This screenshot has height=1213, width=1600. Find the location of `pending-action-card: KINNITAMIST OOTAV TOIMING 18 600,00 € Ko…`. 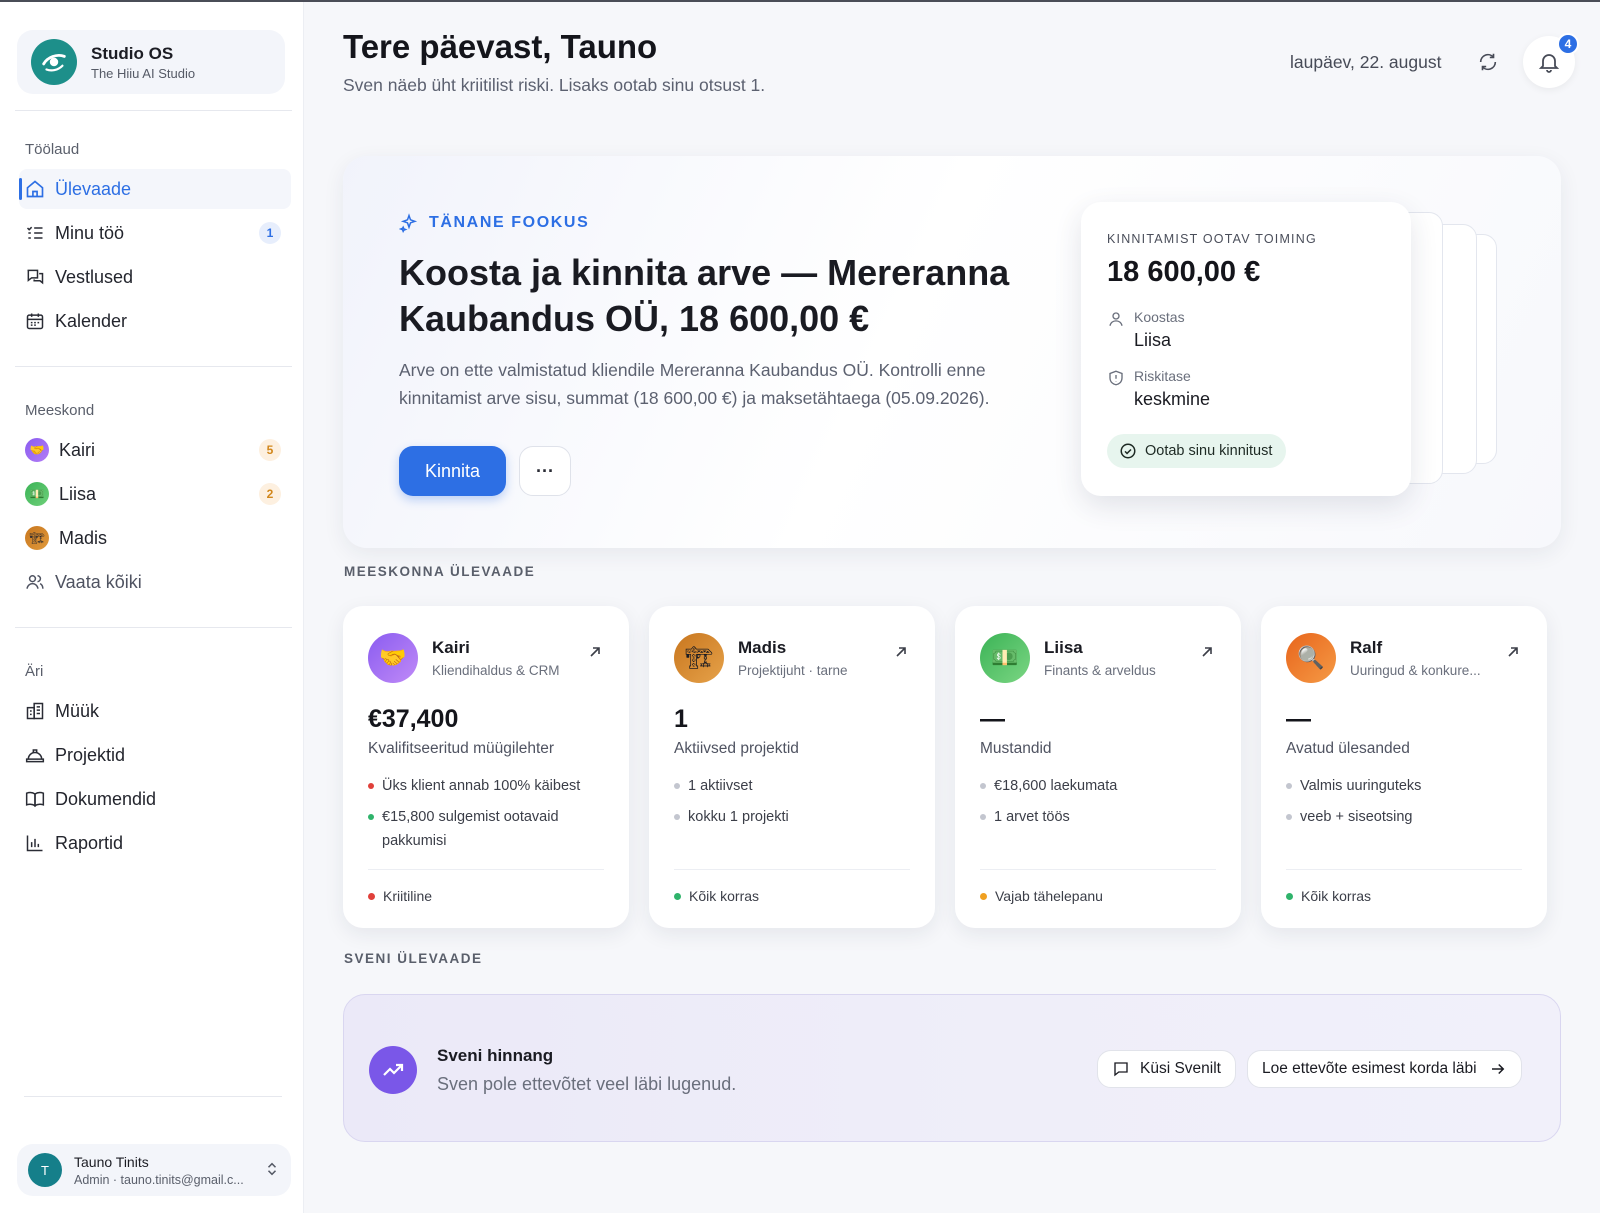

pending-action-card: KINNITAMIST OOTAV TOIMING 18 600,00 € Ko… is located at coordinates (1246, 349).